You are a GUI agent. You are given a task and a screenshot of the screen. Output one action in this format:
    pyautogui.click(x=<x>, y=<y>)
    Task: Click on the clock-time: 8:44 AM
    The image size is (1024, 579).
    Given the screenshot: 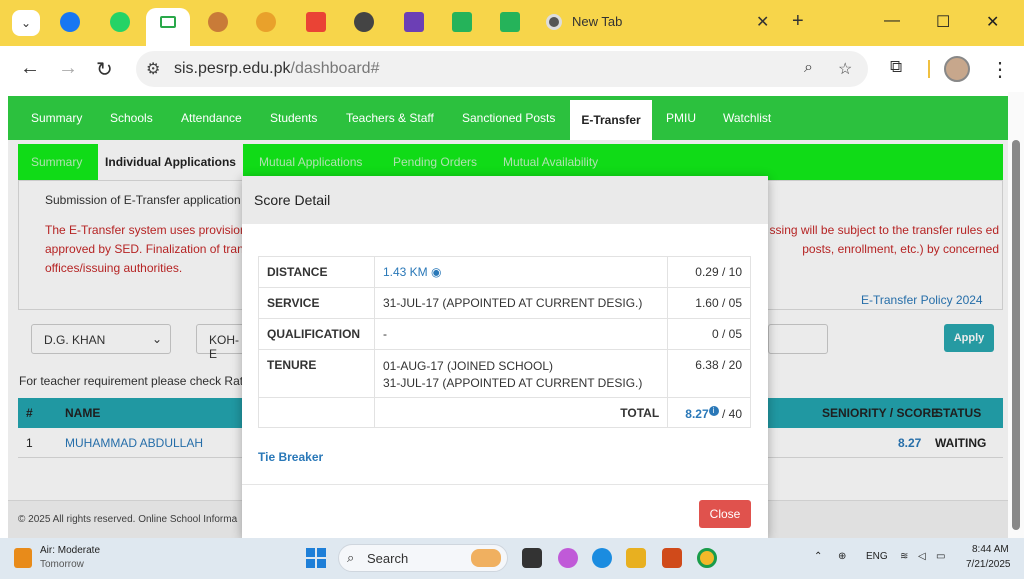 What is the action you would take?
    pyautogui.click(x=990, y=549)
    